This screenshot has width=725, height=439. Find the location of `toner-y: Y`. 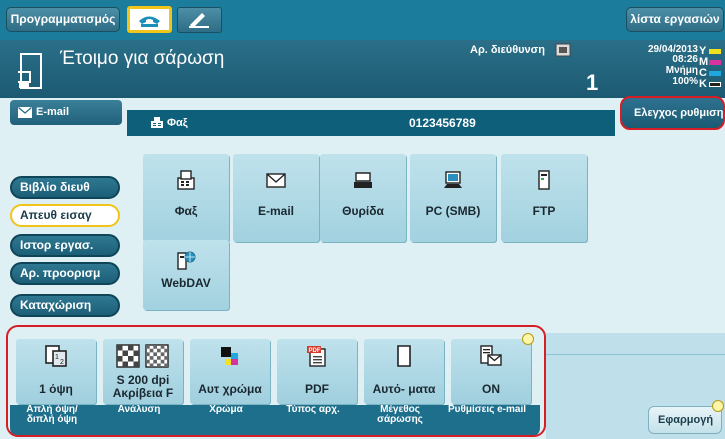

toner-y: Y is located at coordinates (710, 51).